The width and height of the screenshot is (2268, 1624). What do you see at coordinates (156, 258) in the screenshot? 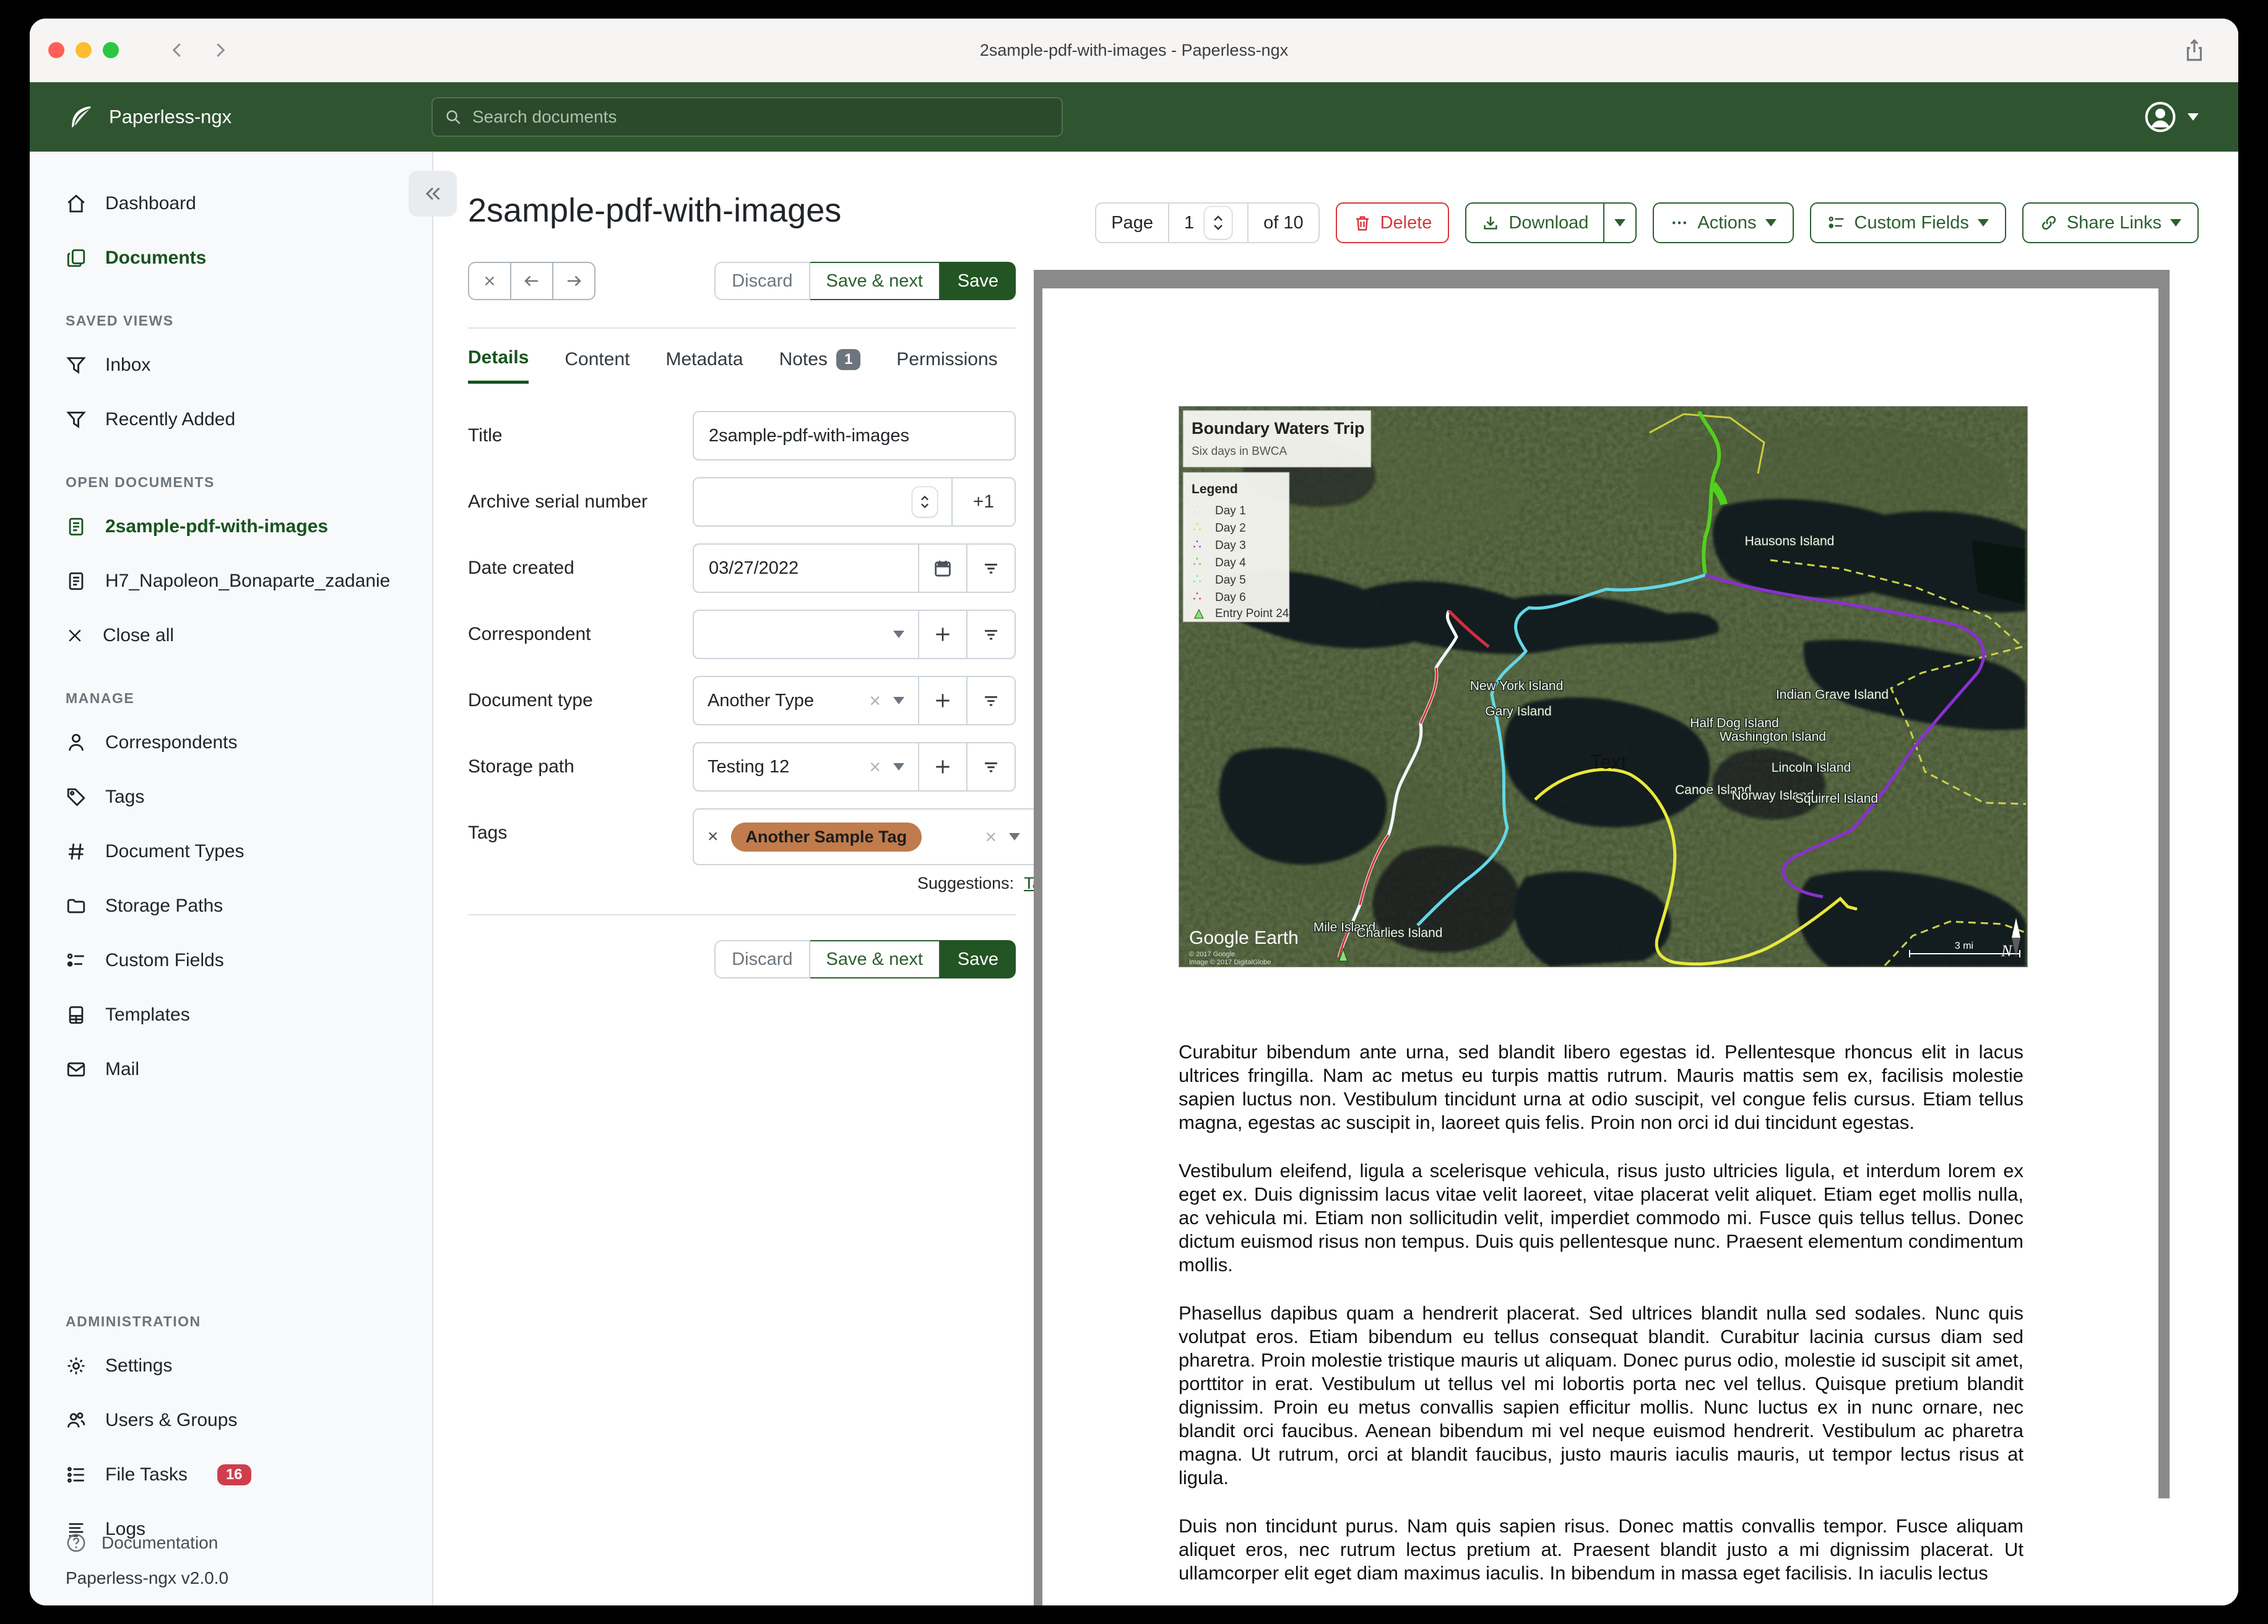
I see `sidebar-item-label: Documents` at bounding box center [156, 258].